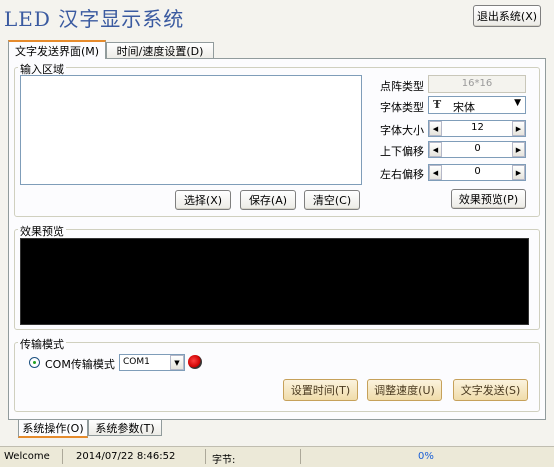  What do you see at coordinates (268, 200) in the screenshot?
I see `save-button: 保存(A)` at bounding box center [268, 200].